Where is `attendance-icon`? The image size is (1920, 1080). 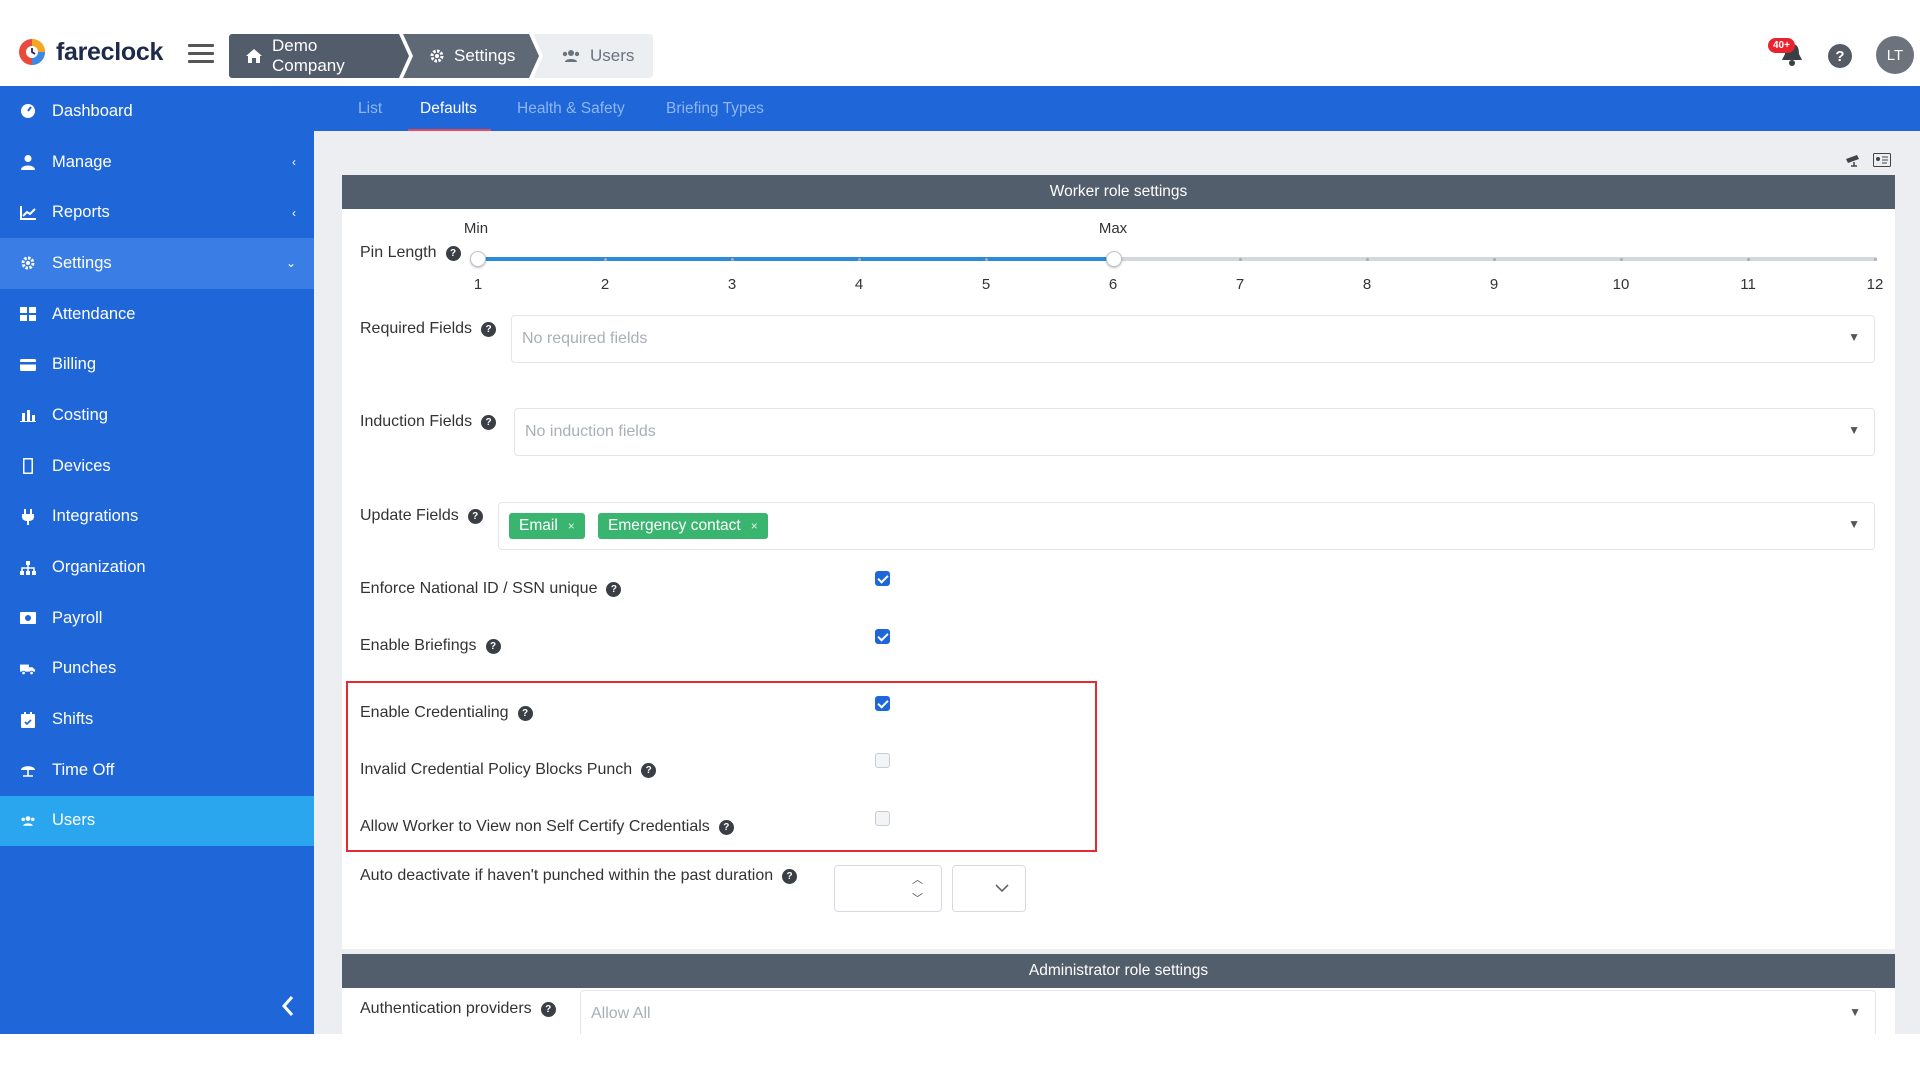 attendance-icon is located at coordinates (28, 314).